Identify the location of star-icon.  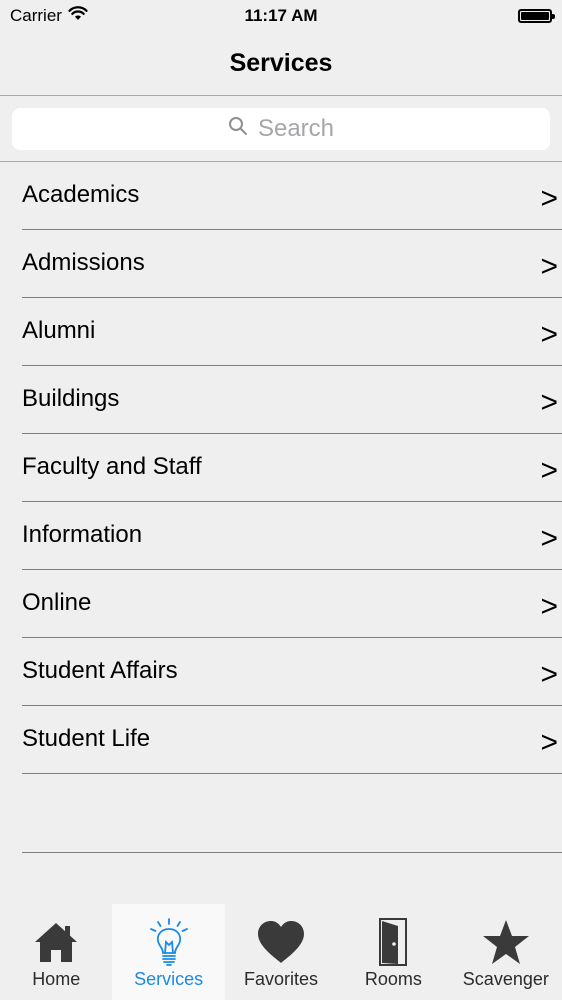
(506, 942).